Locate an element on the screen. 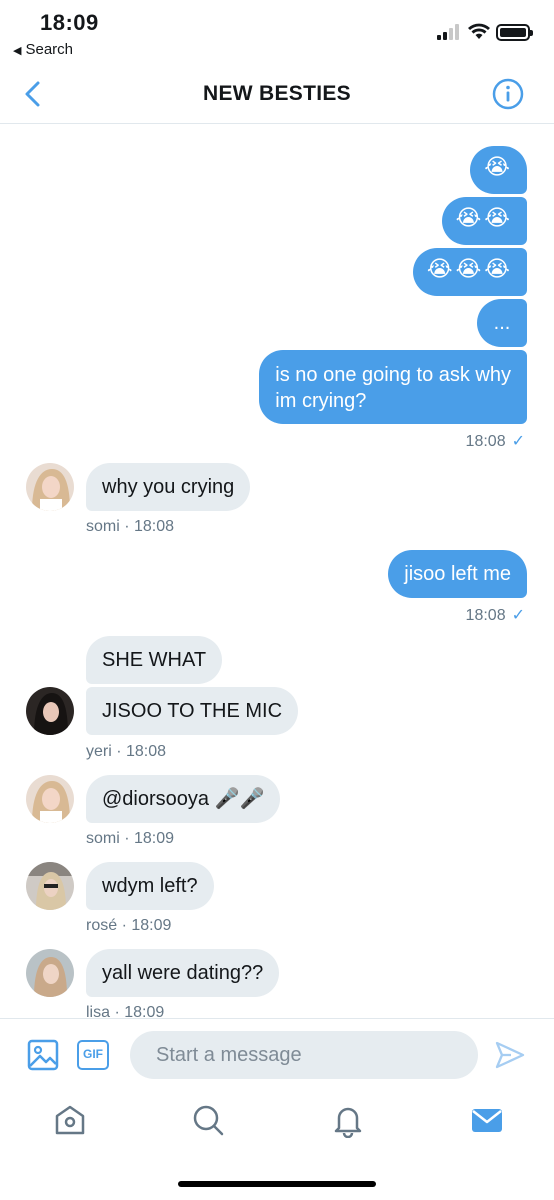 The height and width of the screenshot is (1200, 554). message-bubble: 😭 is located at coordinates (498, 170).